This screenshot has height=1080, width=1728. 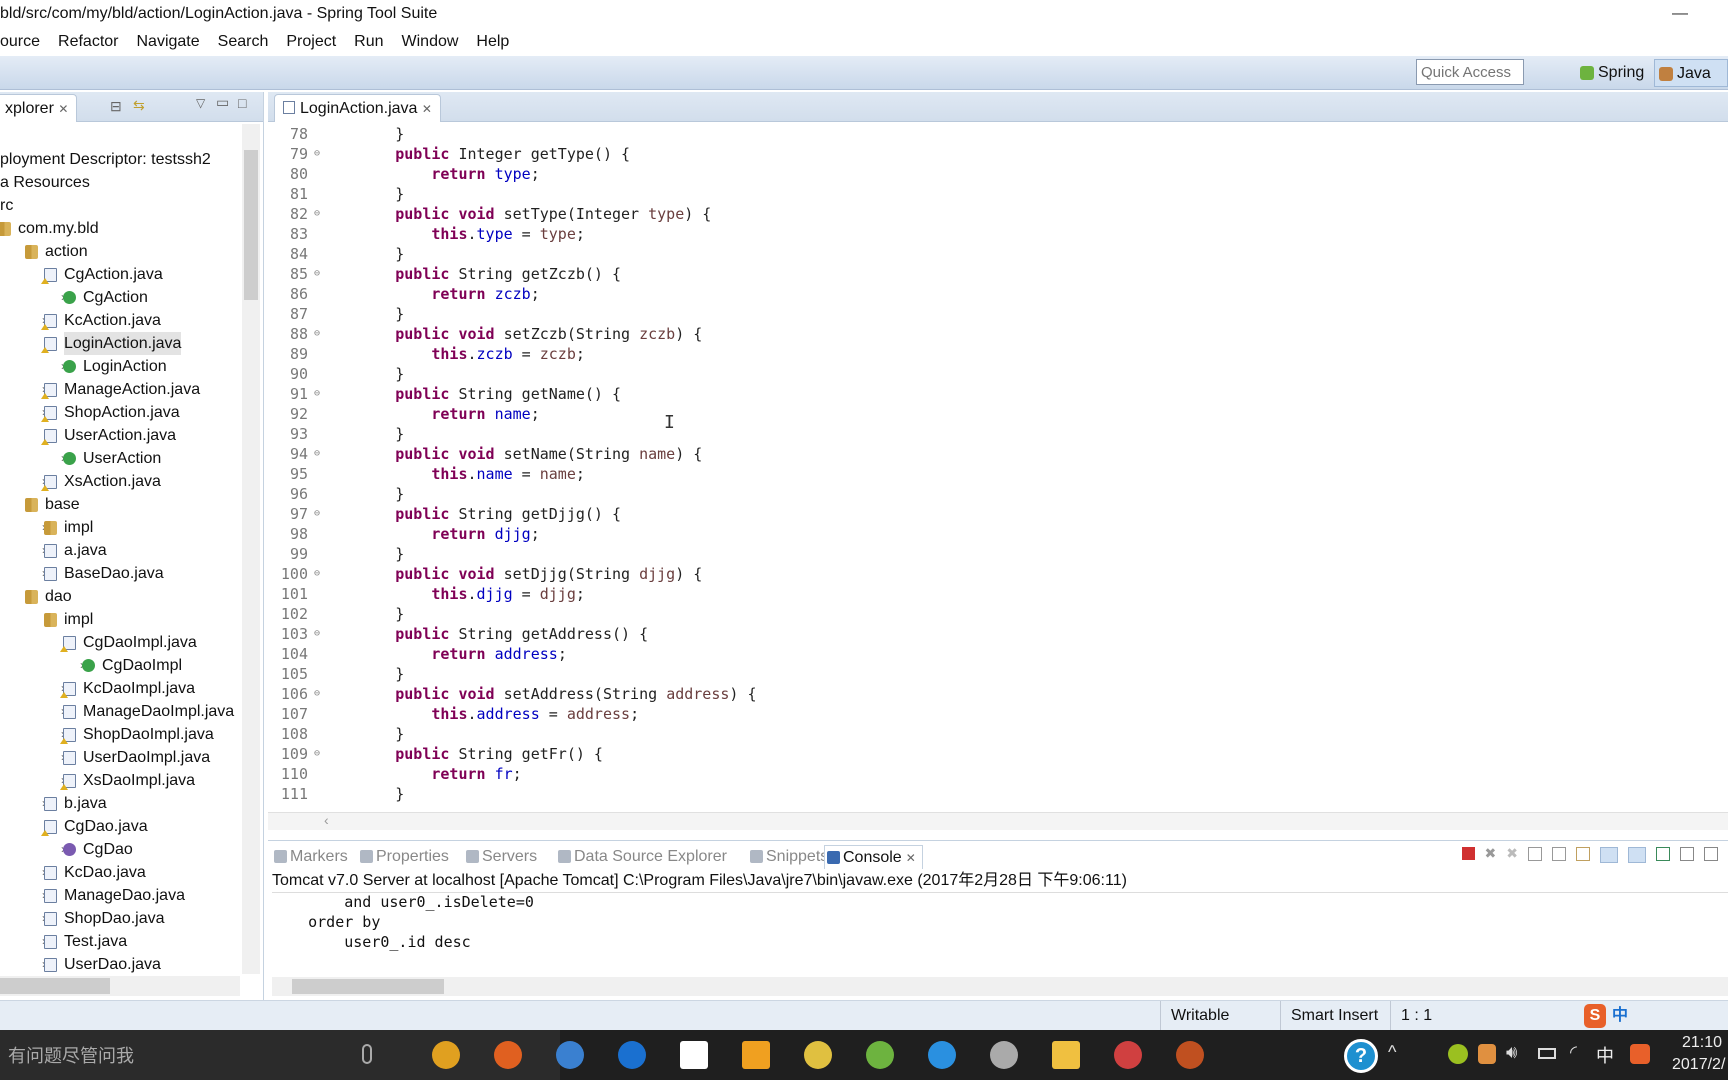 What do you see at coordinates (1066, 1055) in the screenshot?
I see `taskbar-file-explorer-icon` at bounding box center [1066, 1055].